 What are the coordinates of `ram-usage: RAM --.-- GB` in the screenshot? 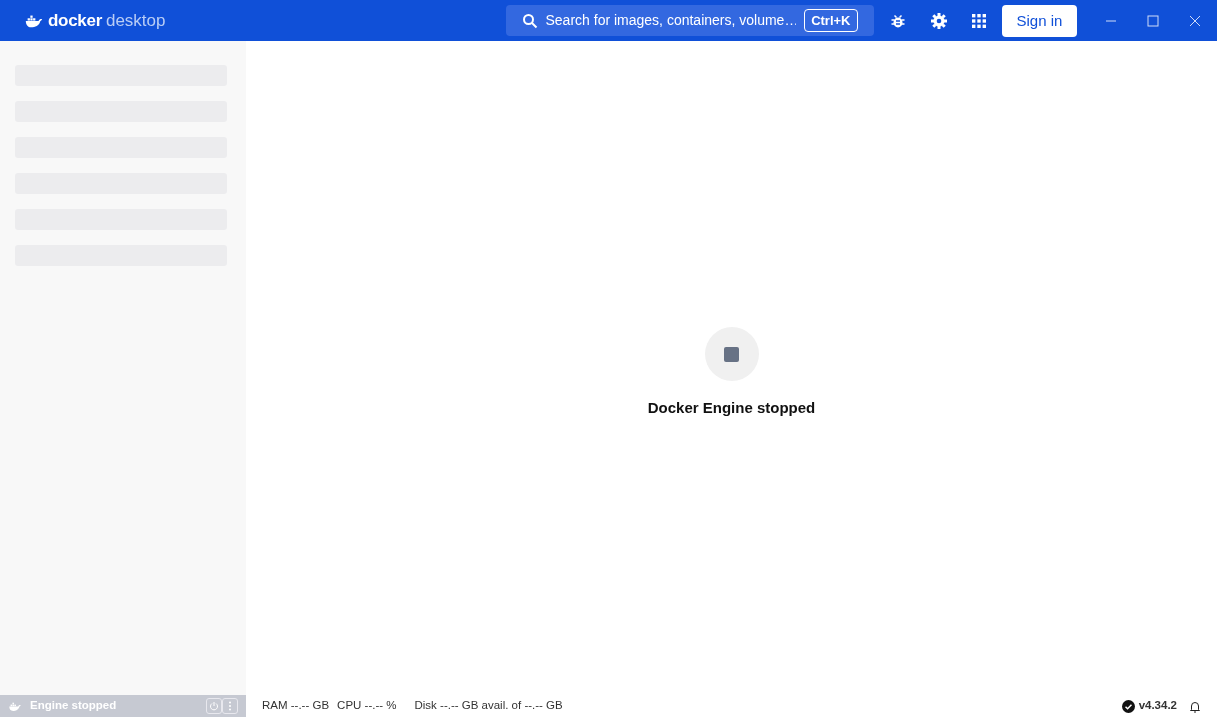 It's located at (296, 706).